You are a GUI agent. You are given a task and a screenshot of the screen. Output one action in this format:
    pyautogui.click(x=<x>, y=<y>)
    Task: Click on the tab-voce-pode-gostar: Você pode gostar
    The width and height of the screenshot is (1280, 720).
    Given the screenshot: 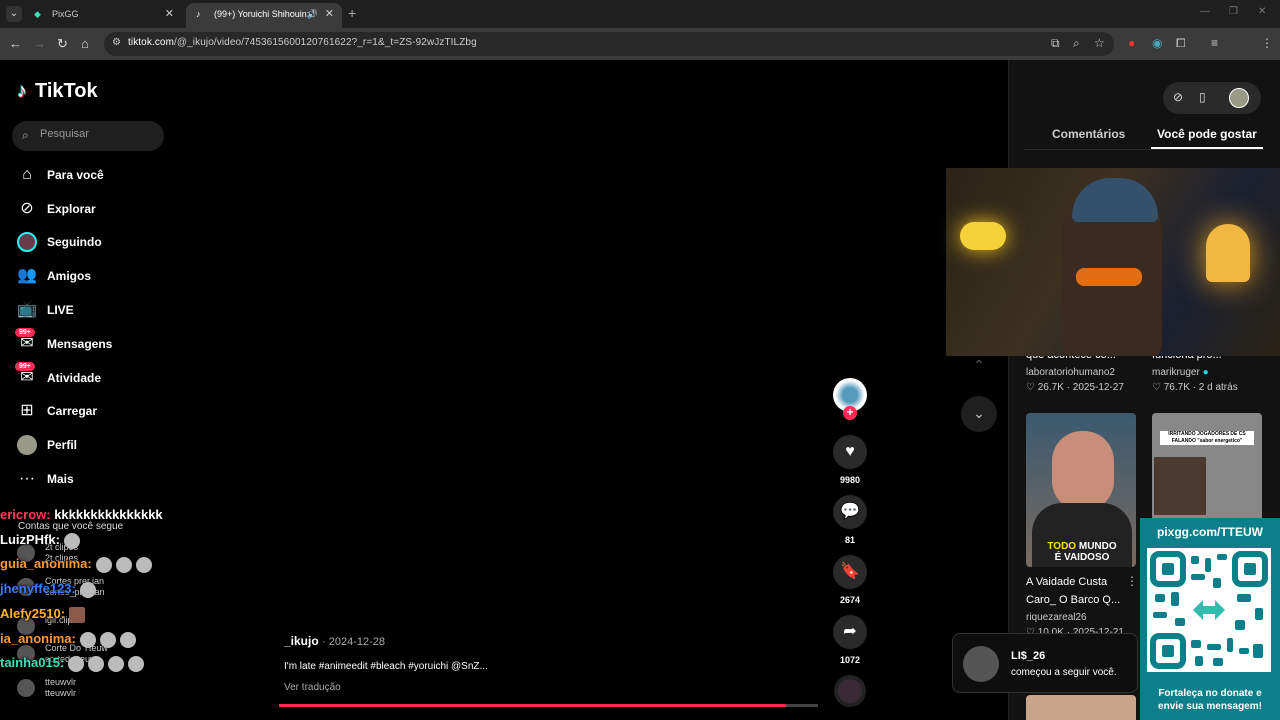 What is the action you would take?
    pyautogui.click(x=1207, y=134)
    